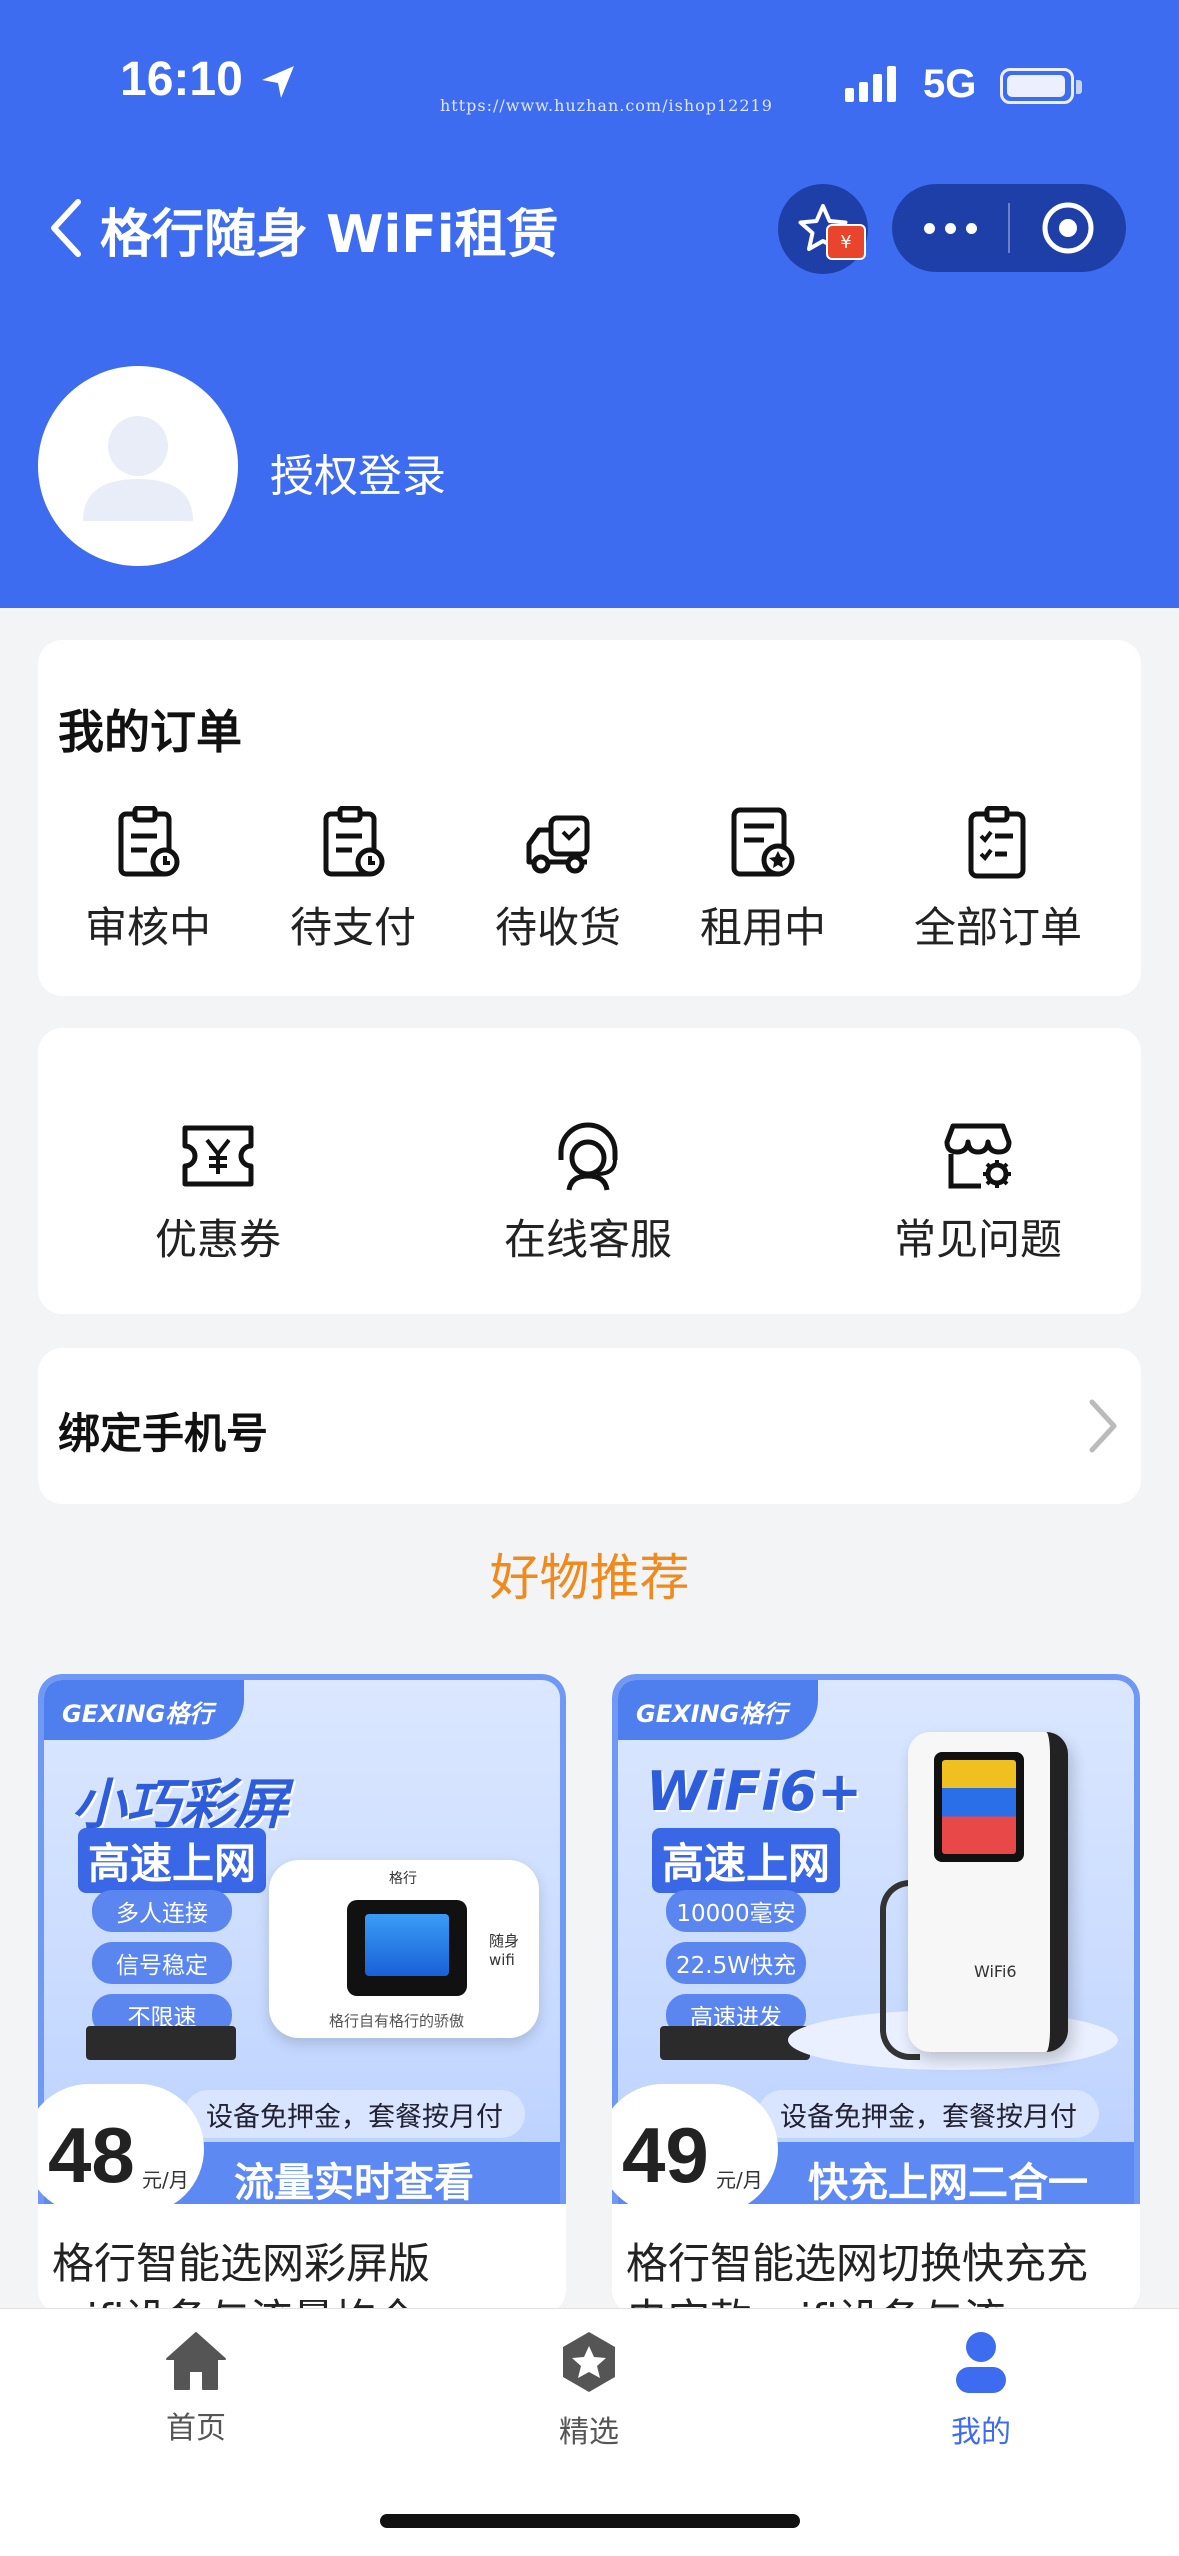  Describe the element at coordinates (162, 1911) in the screenshot. I see `product-tag: 多人连接` at that location.